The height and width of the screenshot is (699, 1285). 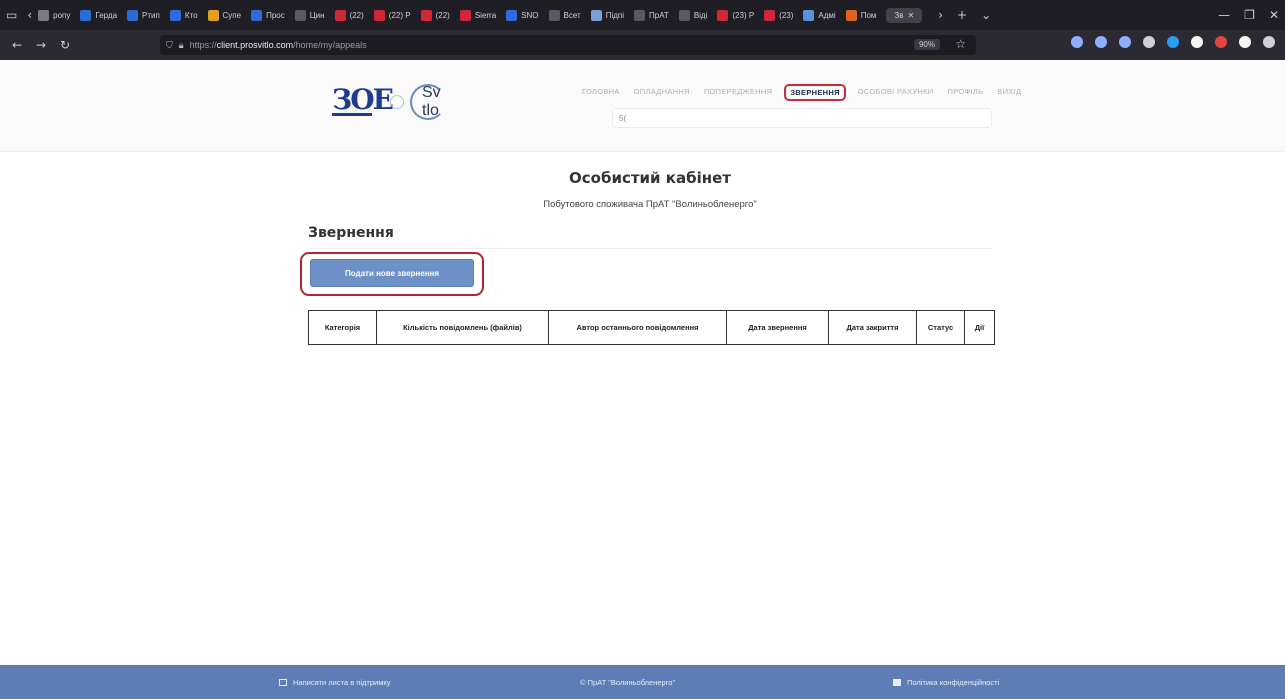 What do you see at coordinates (522, 15) in the screenshot?
I see `browser-tab: SNO` at bounding box center [522, 15].